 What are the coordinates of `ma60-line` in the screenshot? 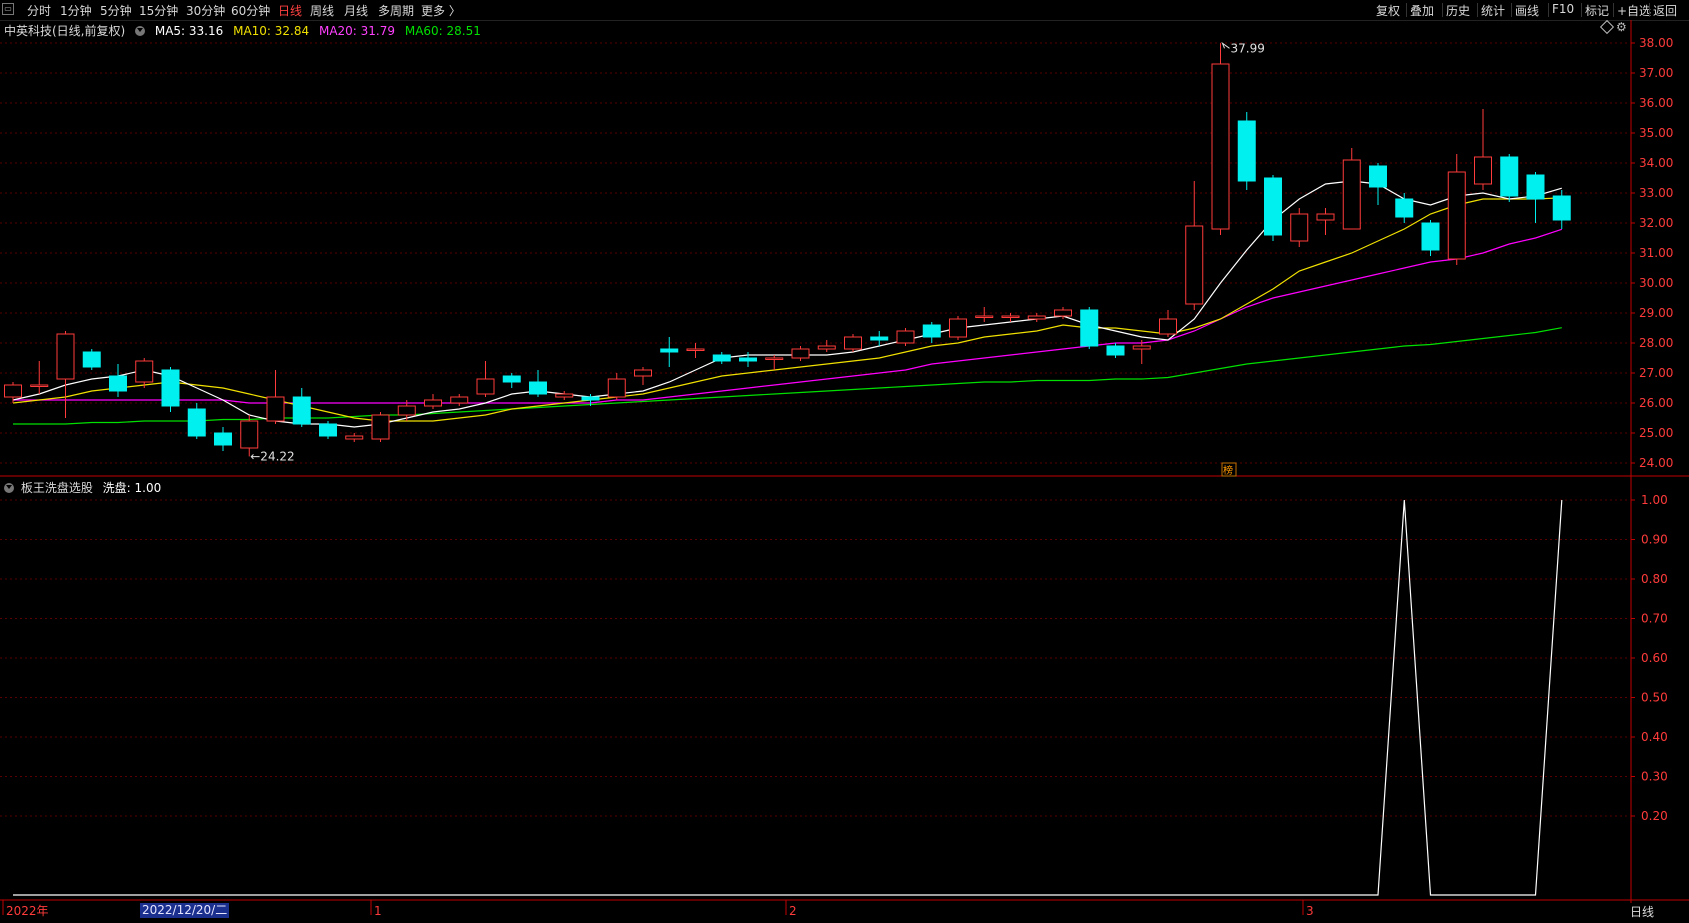 It's located at (787, 376).